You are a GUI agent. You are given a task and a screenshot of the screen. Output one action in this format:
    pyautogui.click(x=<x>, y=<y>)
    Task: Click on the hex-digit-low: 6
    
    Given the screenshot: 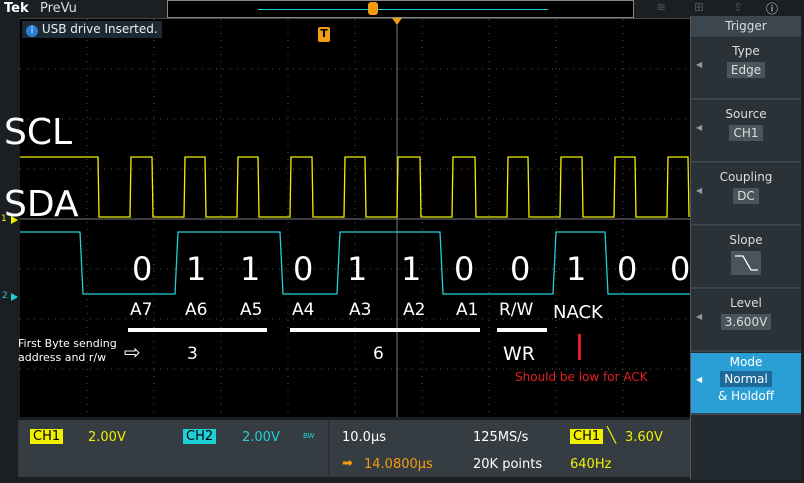 What is the action you would take?
    pyautogui.click(x=378, y=354)
    